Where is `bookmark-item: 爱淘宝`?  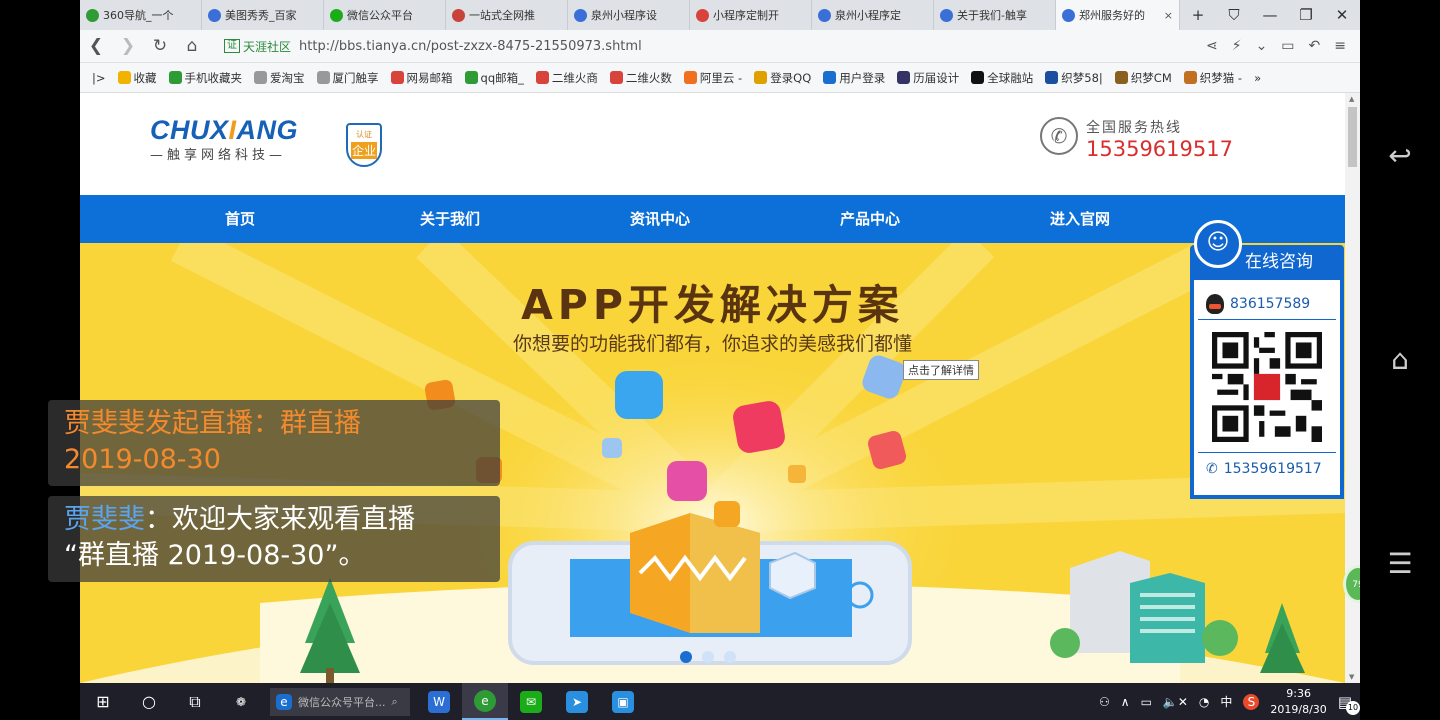 bookmark-item: 爱淘宝 is located at coordinates (279, 78).